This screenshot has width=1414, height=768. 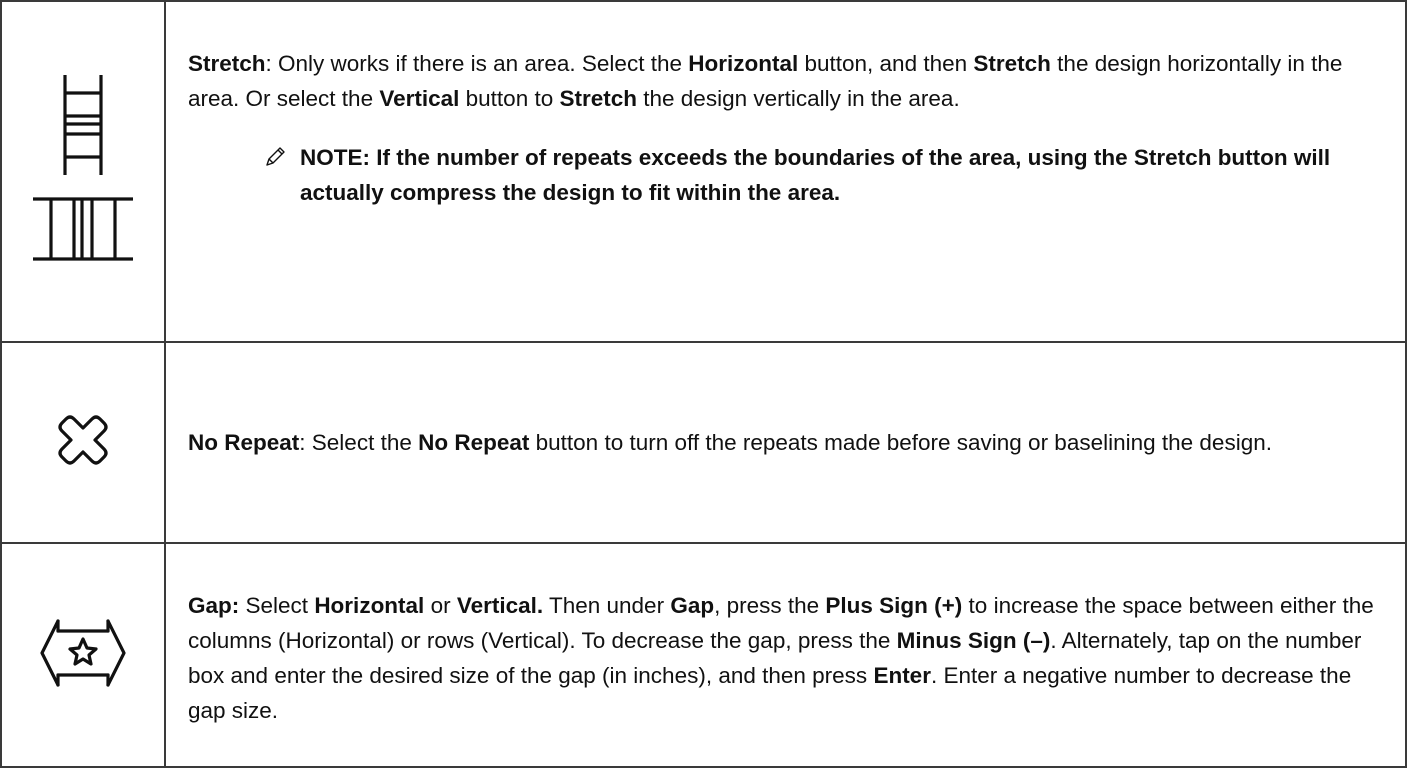 I want to click on pencil-icon, so click(x=275, y=156).